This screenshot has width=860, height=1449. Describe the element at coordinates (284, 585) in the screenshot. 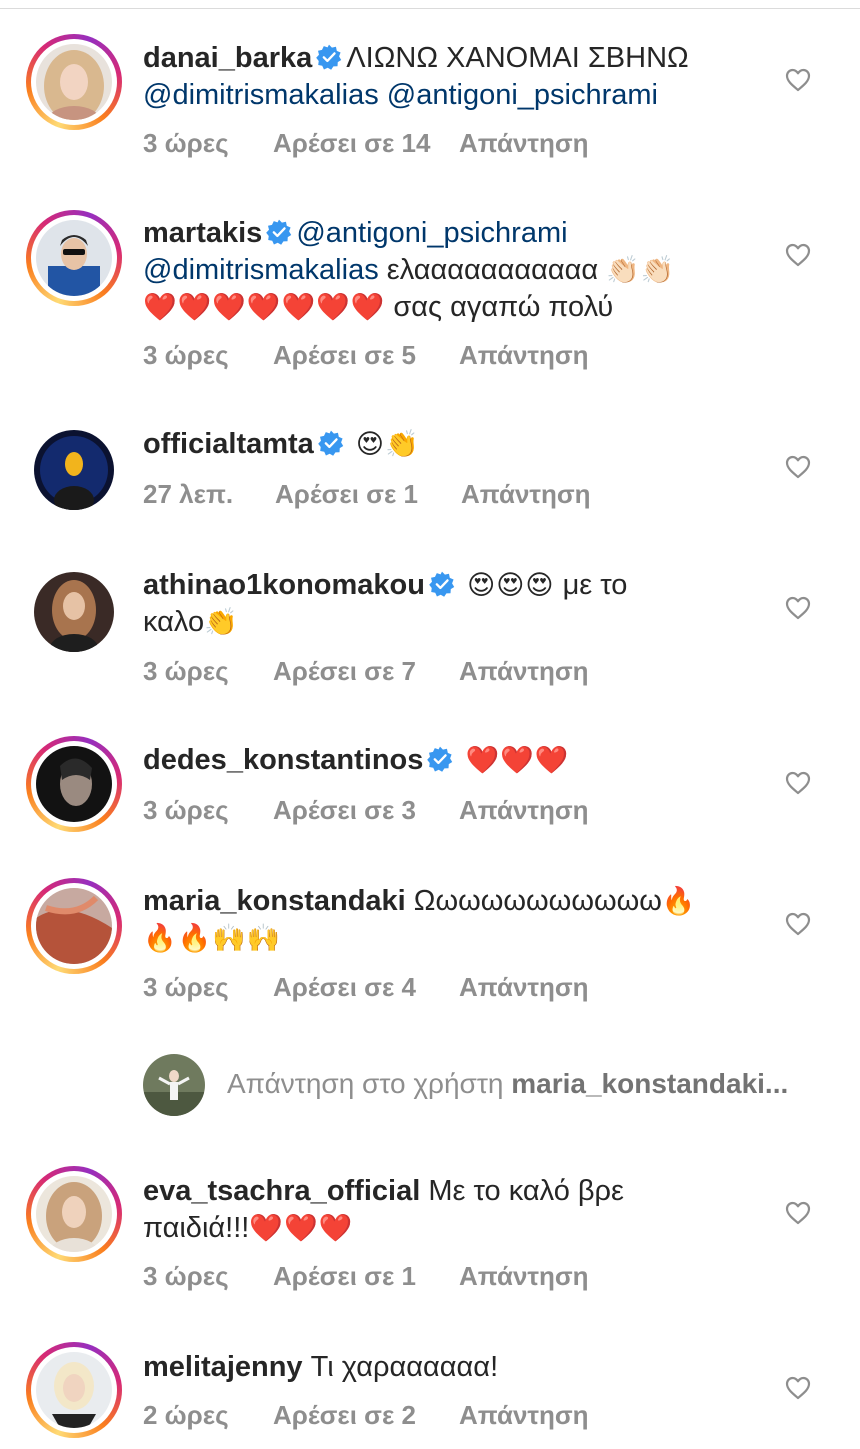

I see `username: athinao1konomakou` at that location.